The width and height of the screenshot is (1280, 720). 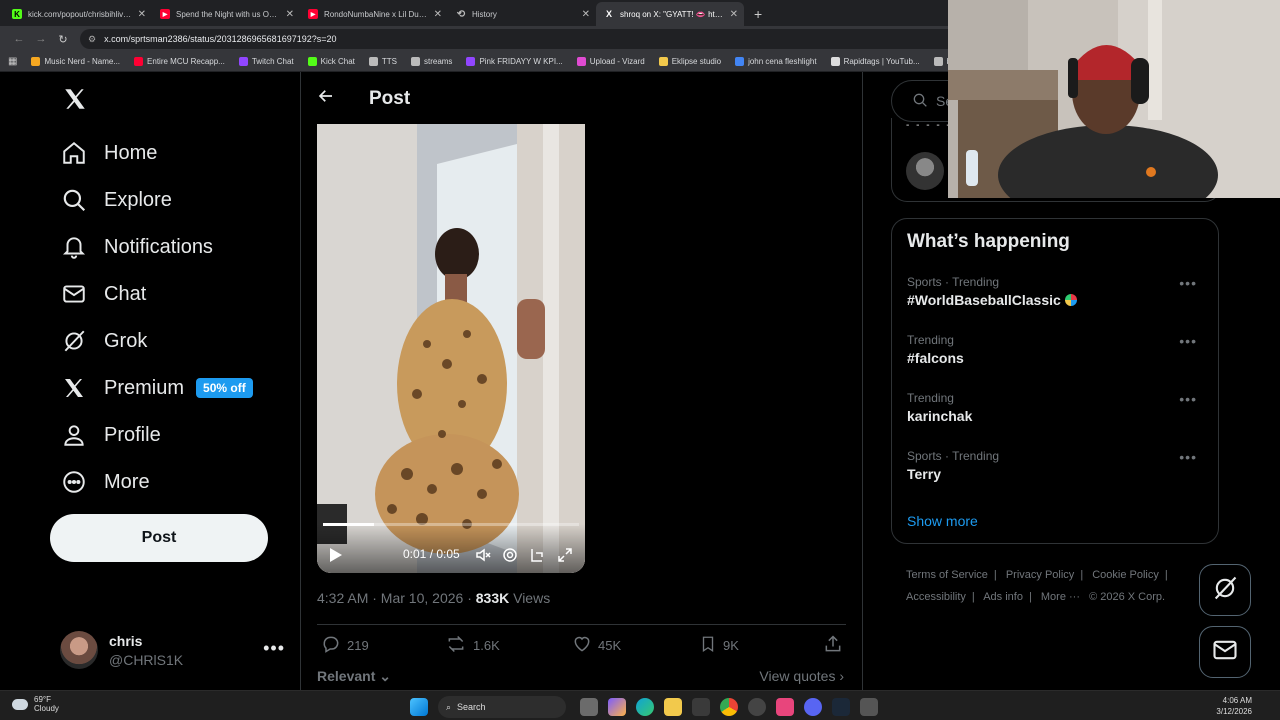 What do you see at coordinates (988, 241) in the screenshot?
I see `panel-title: What’s happening` at bounding box center [988, 241].